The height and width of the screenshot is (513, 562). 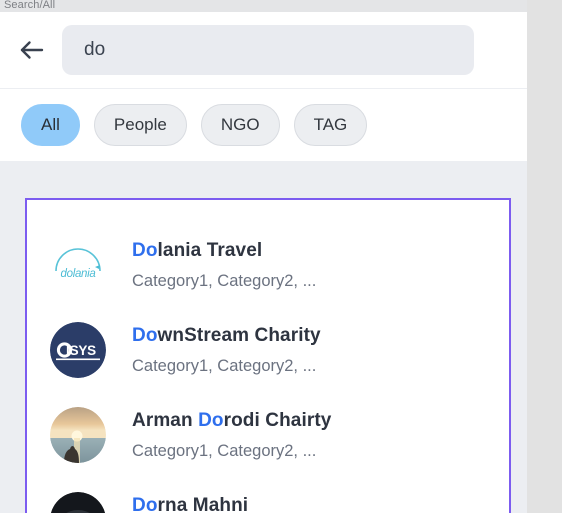 I want to click on list-item-title: Arman Dorodi Chairty, so click(x=231, y=420).